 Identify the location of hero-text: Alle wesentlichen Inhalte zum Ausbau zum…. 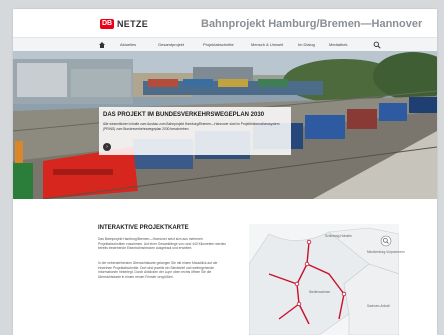
(191, 126).